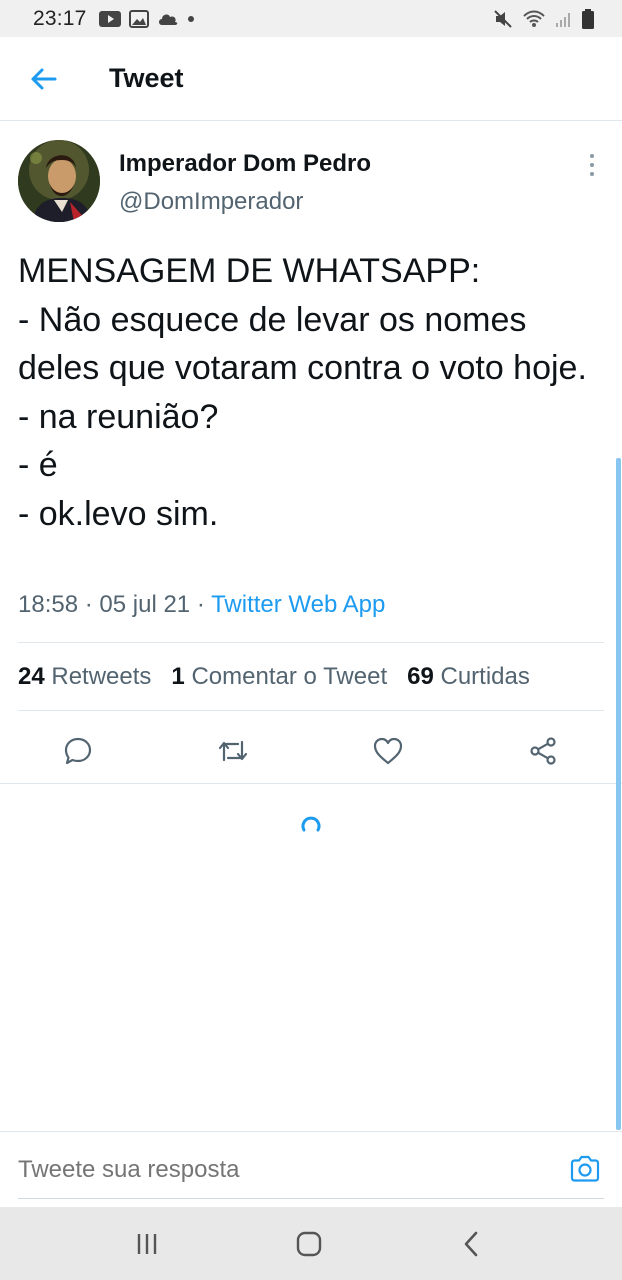  Describe the element at coordinates (534, 19) in the screenshot. I see `wifi-icon` at that location.